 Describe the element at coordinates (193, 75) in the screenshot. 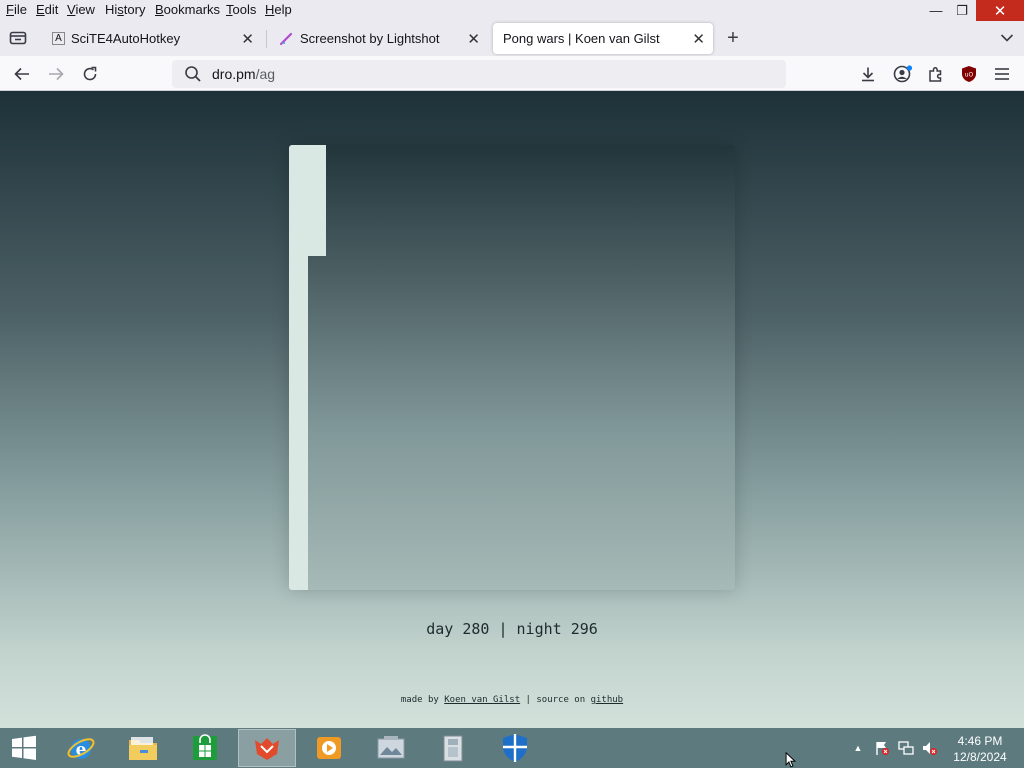

I see `search-icon` at that location.